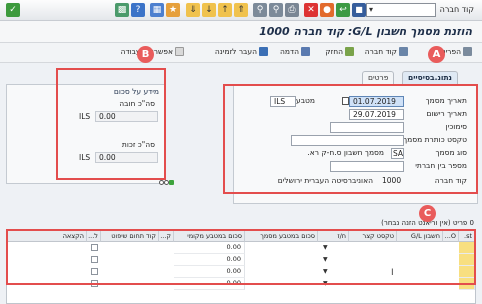 Image resolution: width=482 pixels, height=304 pixels. I want to click on prev-page-icon: ↑, so click(225, 10).